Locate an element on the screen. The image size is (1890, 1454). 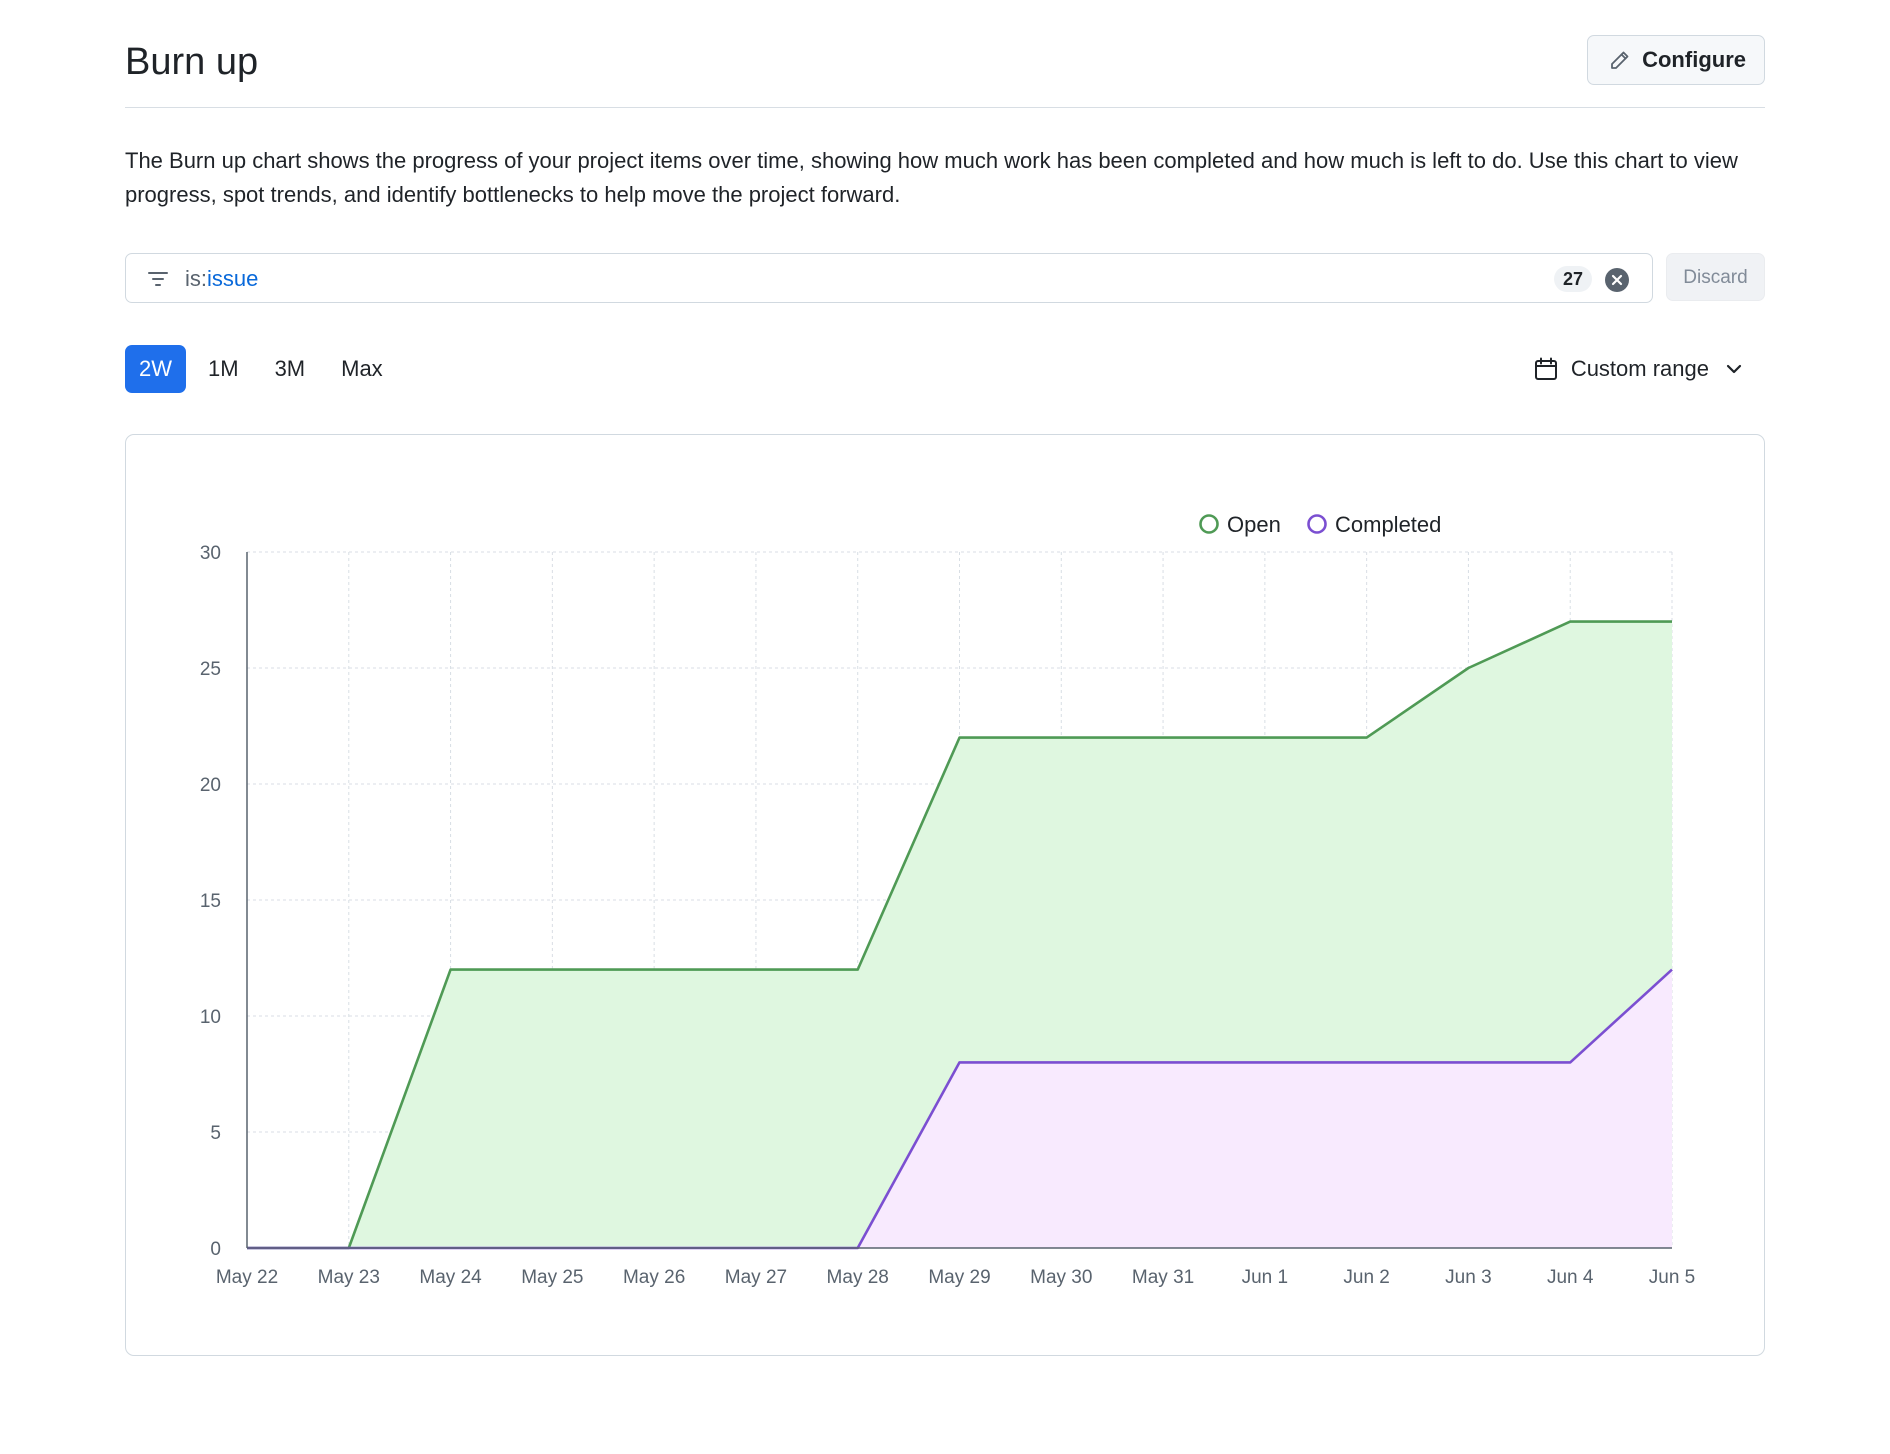
custom-range-label: Custom range is located at coordinates (1639, 368).